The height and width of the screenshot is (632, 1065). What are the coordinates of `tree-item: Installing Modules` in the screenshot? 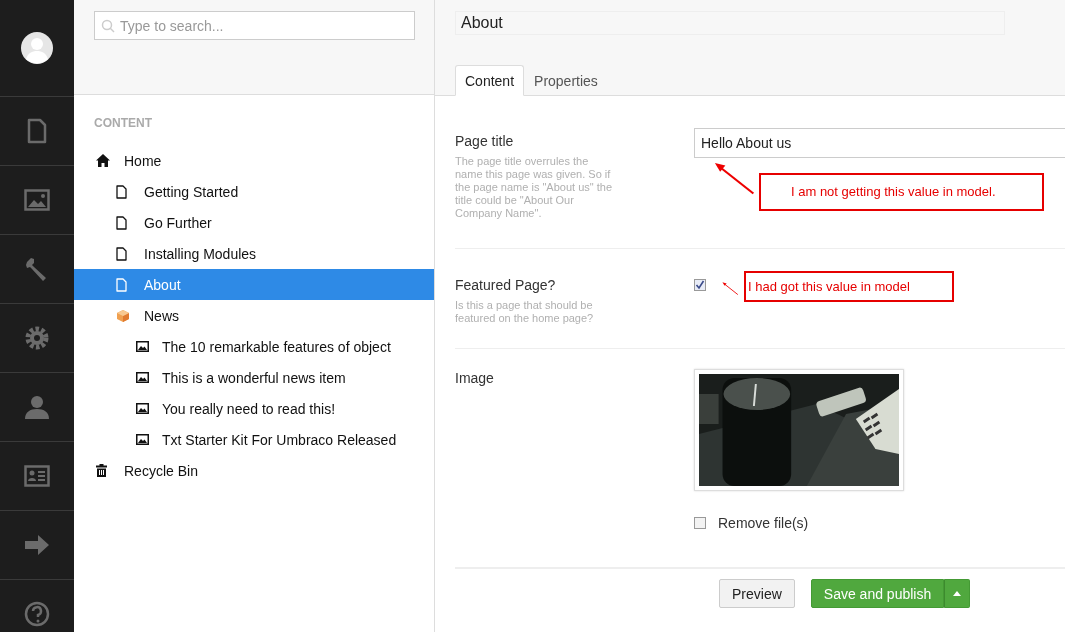 It's located at (254, 253).